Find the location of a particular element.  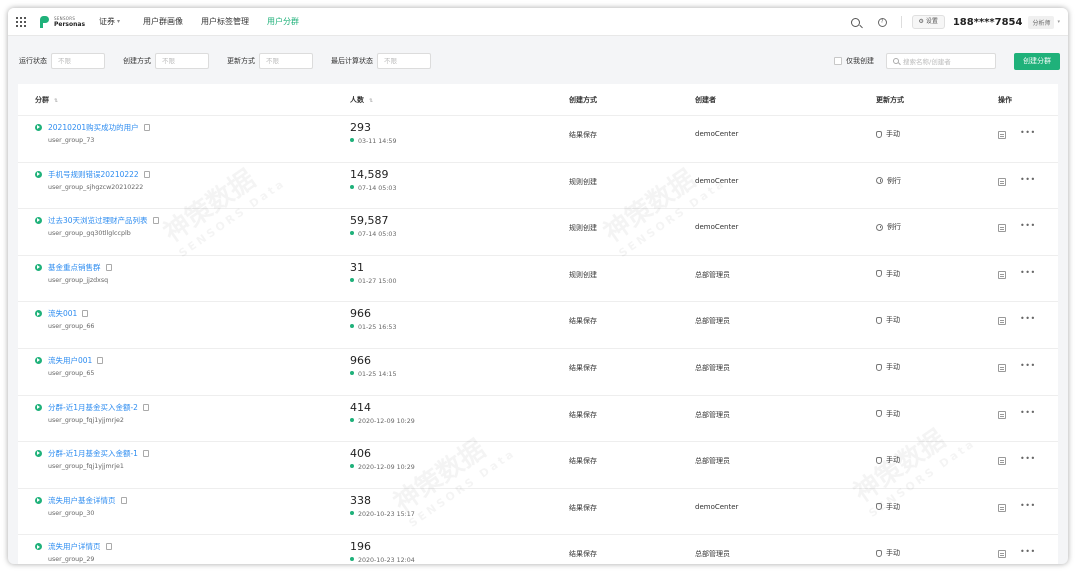

group-count: 59,587 is located at coordinates (369, 221).